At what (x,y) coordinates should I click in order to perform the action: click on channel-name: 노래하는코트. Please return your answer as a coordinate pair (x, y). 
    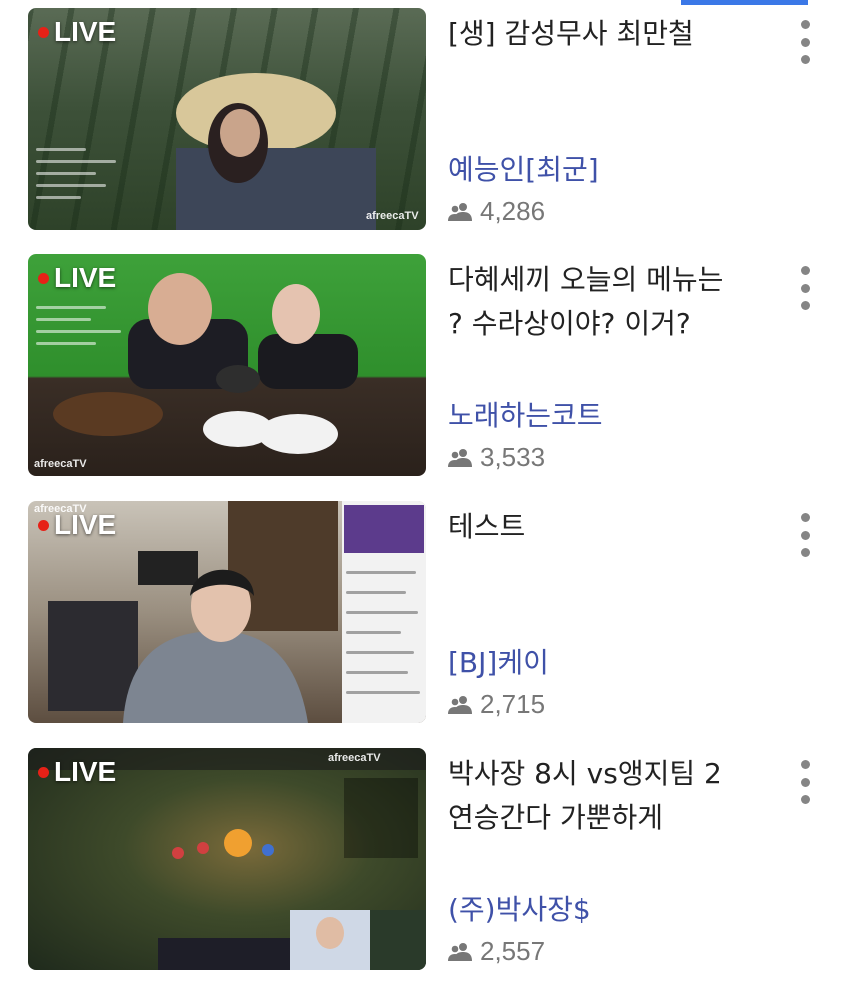
    Looking at the image, I should click on (525, 416).